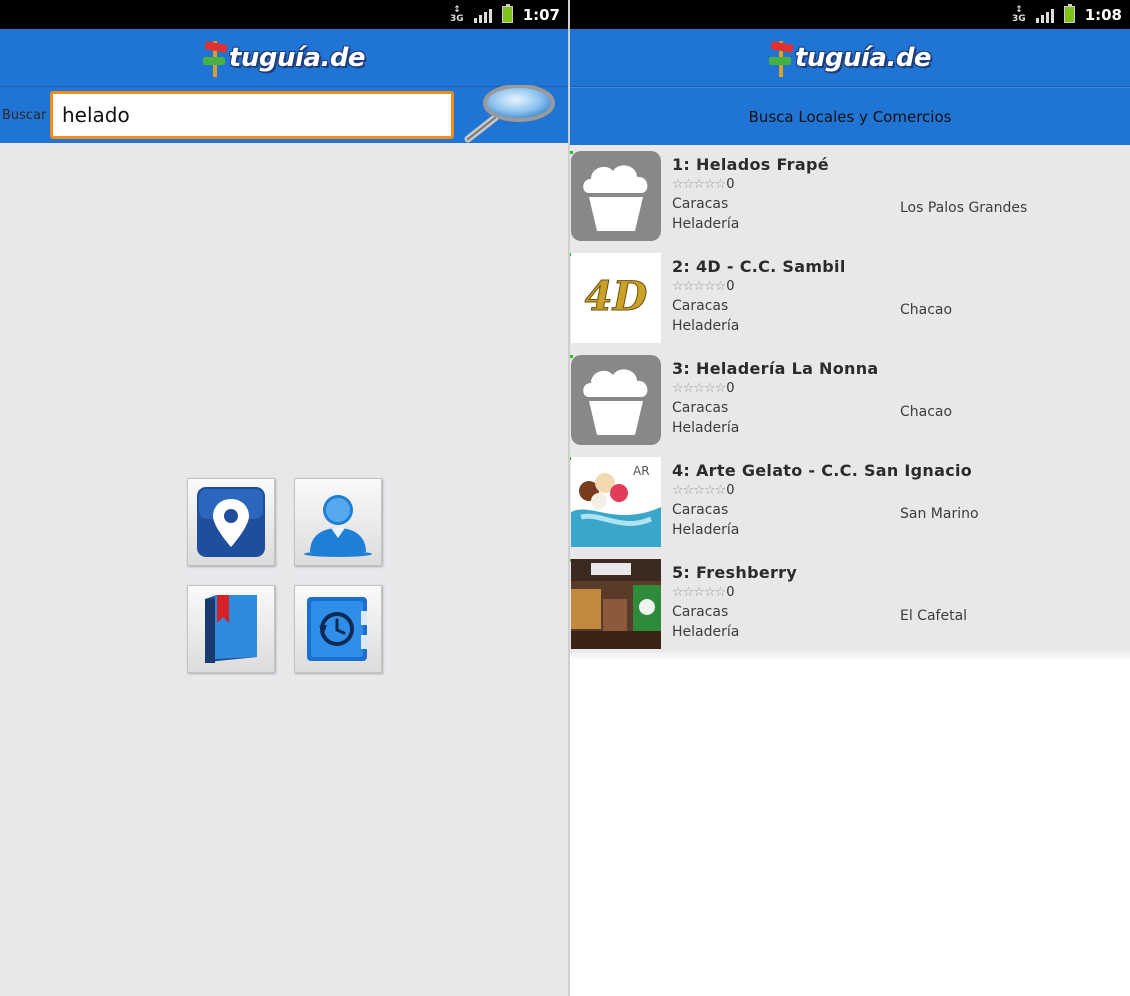 This screenshot has width=1130, height=996. I want to click on freshberry-photo, so click(616, 604).